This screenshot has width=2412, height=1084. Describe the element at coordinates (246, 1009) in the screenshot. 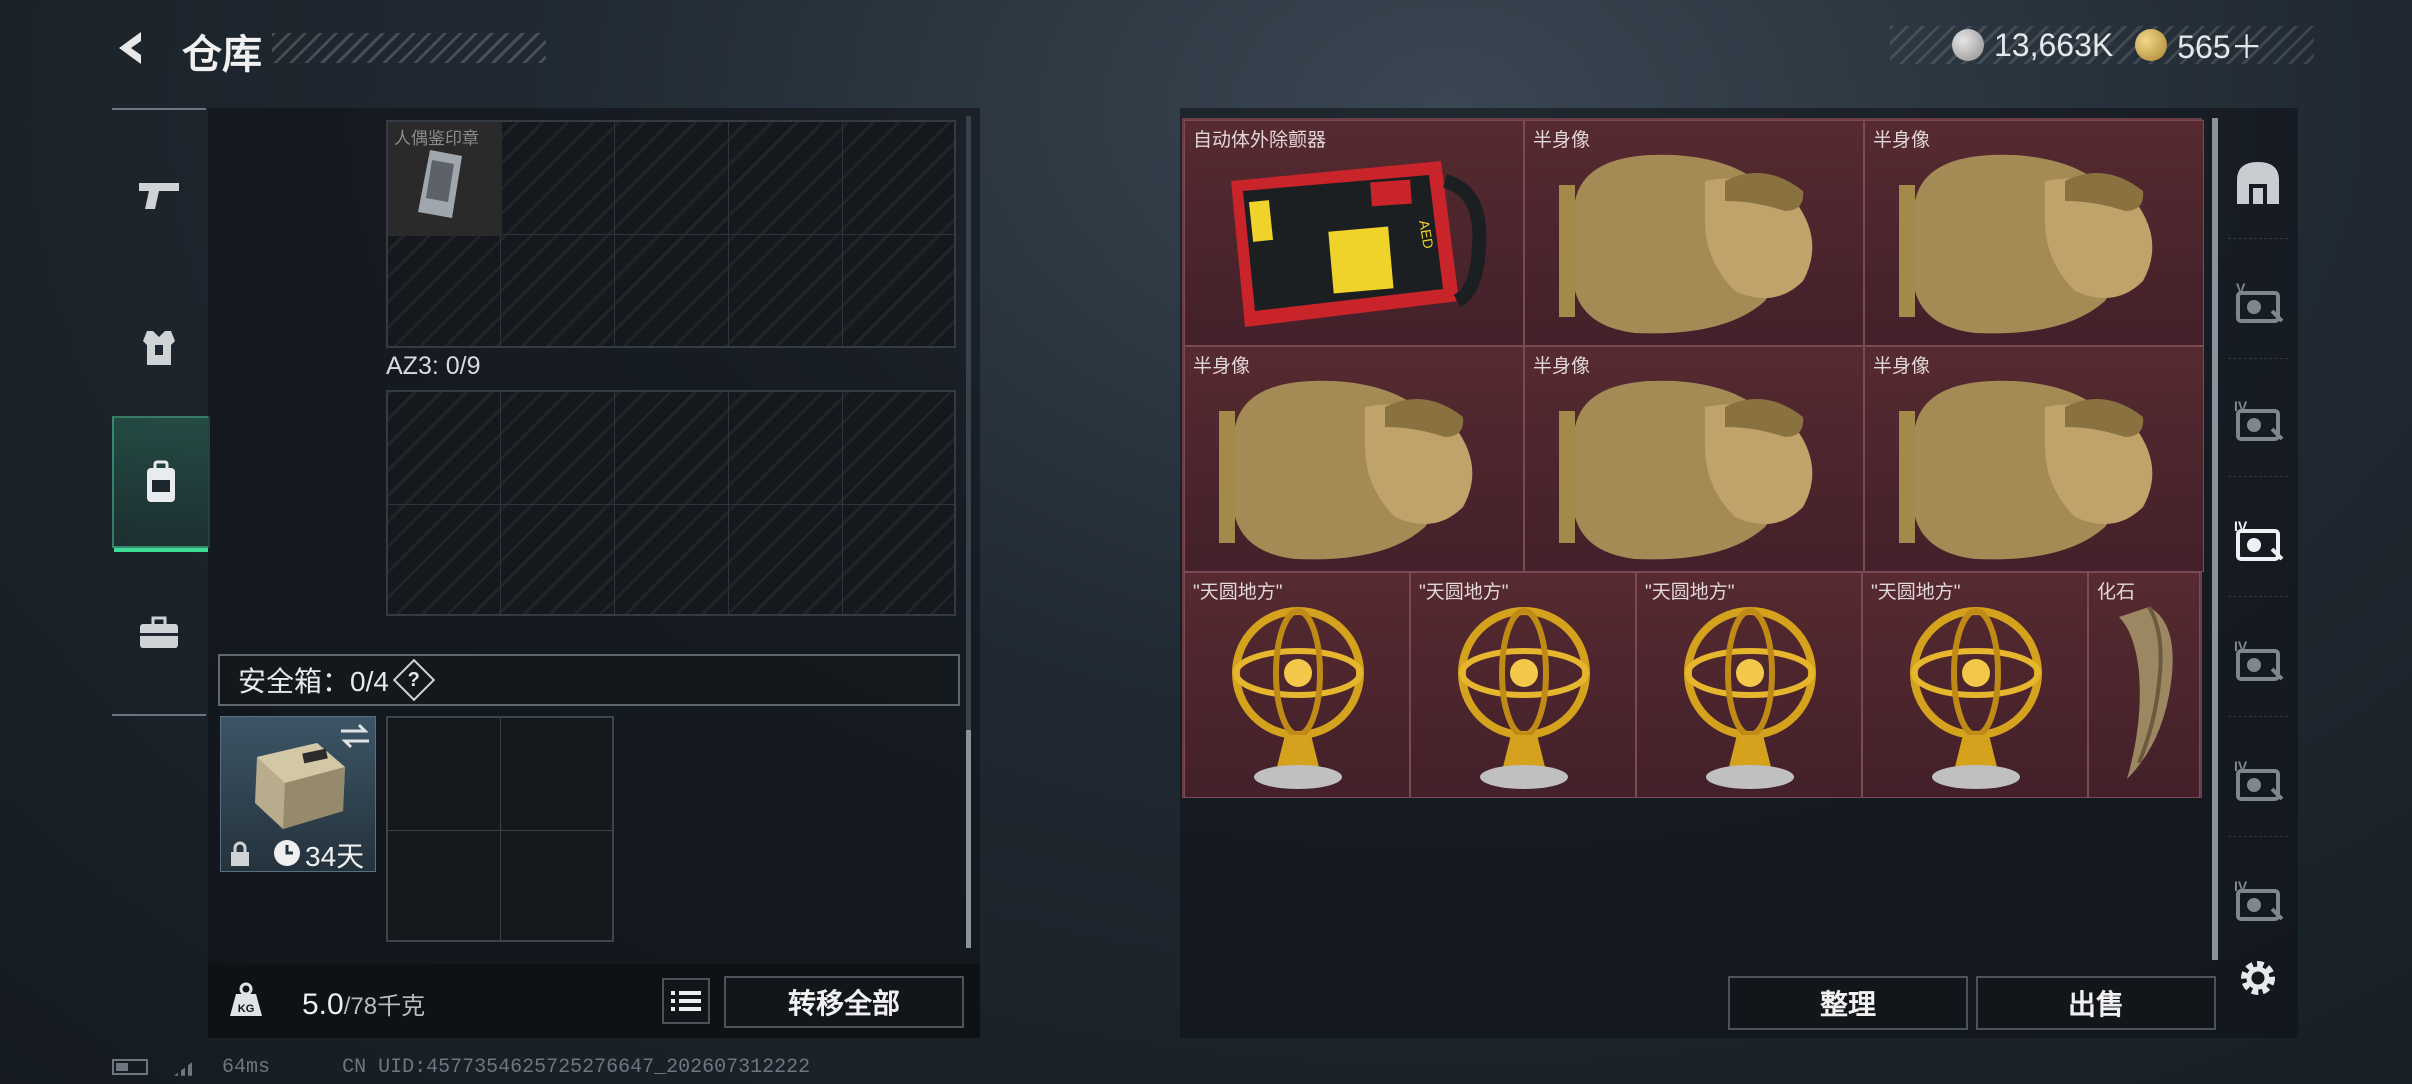

I see `svg-text: KG` at that location.